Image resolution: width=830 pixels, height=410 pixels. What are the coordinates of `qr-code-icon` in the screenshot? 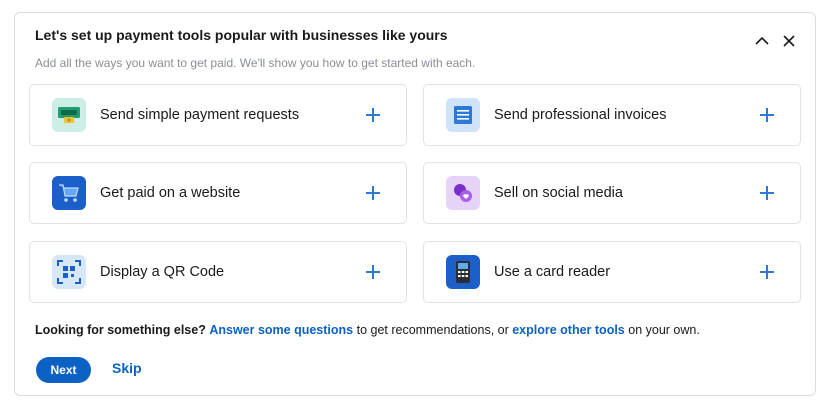 It's located at (69, 272).